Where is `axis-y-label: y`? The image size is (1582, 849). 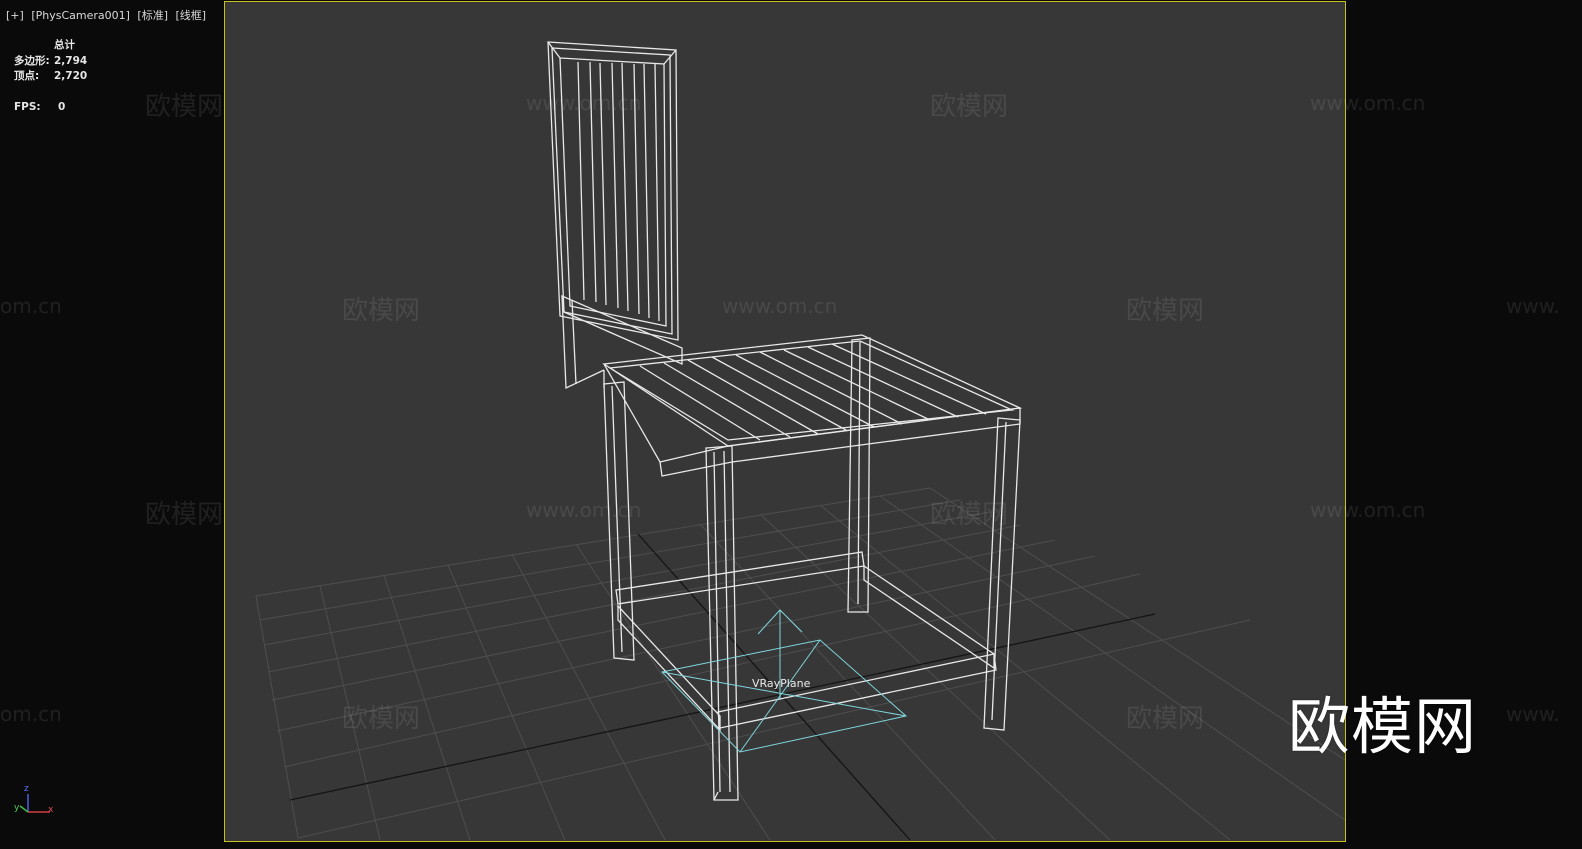
axis-y-label: y is located at coordinates (17, 808).